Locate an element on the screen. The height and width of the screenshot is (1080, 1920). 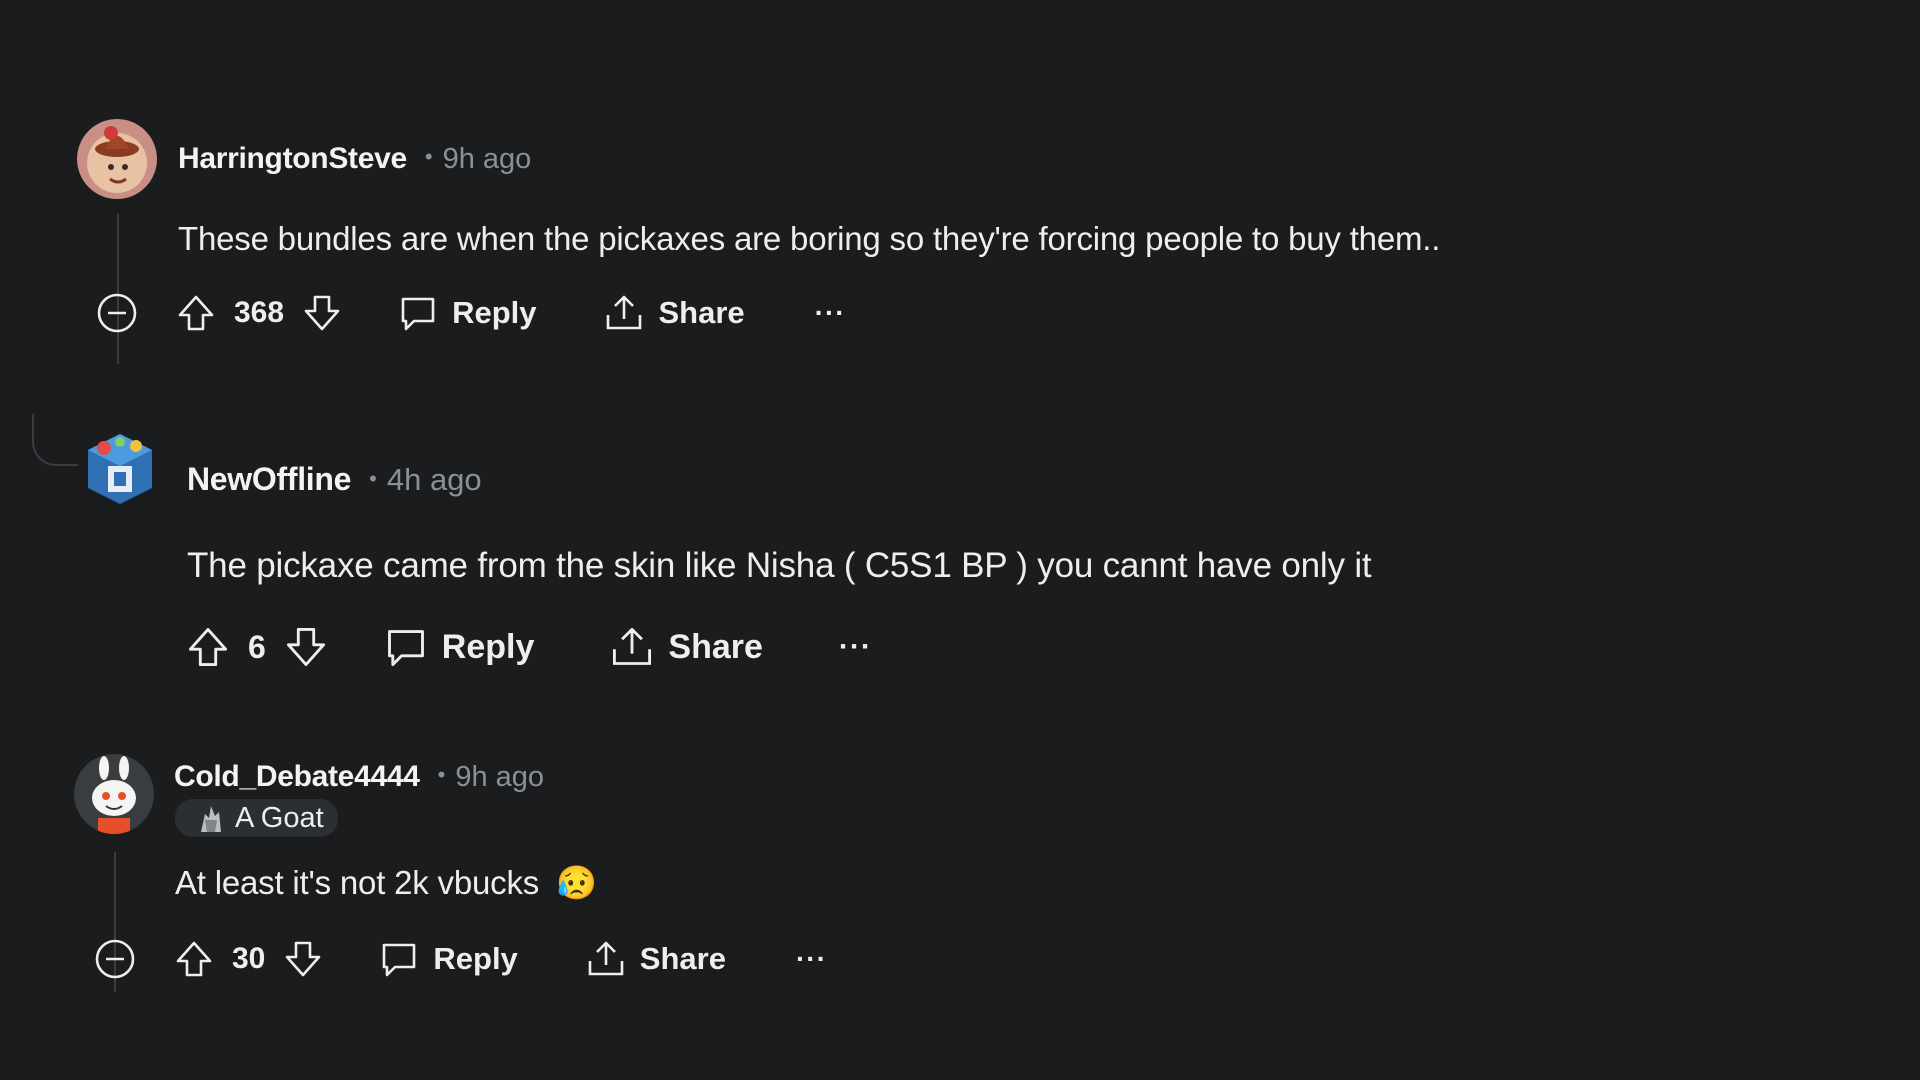
comment-meta: HarringtonSteve • 9h ago is located at coordinates (354, 159).